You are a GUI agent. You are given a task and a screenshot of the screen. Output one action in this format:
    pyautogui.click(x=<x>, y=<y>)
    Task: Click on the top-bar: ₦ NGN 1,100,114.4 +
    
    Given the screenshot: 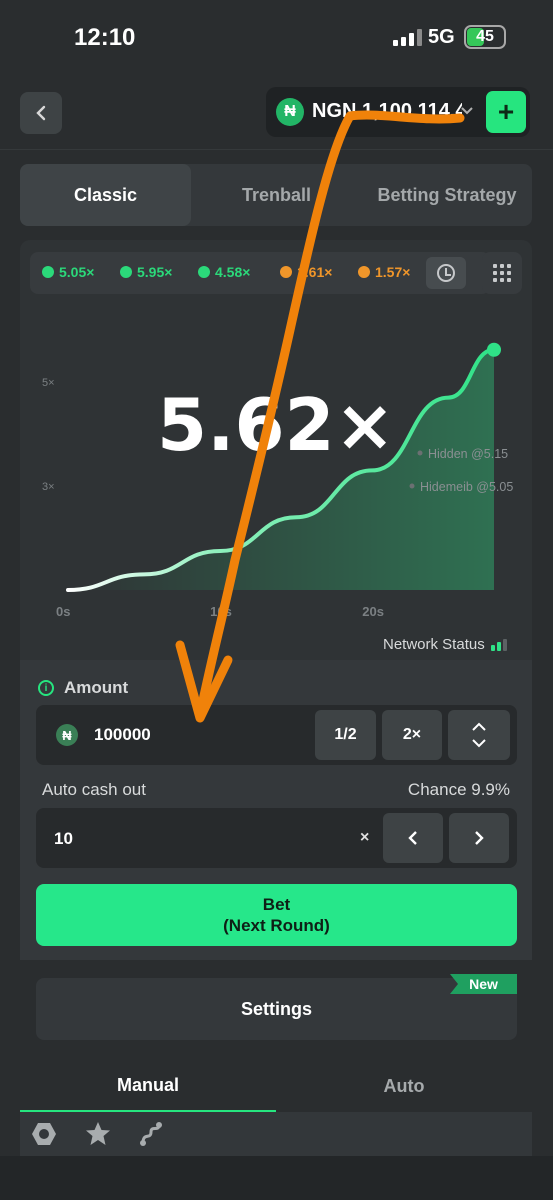 What is the action you would take?
    pyautogui.click(x=276, y=110)
    